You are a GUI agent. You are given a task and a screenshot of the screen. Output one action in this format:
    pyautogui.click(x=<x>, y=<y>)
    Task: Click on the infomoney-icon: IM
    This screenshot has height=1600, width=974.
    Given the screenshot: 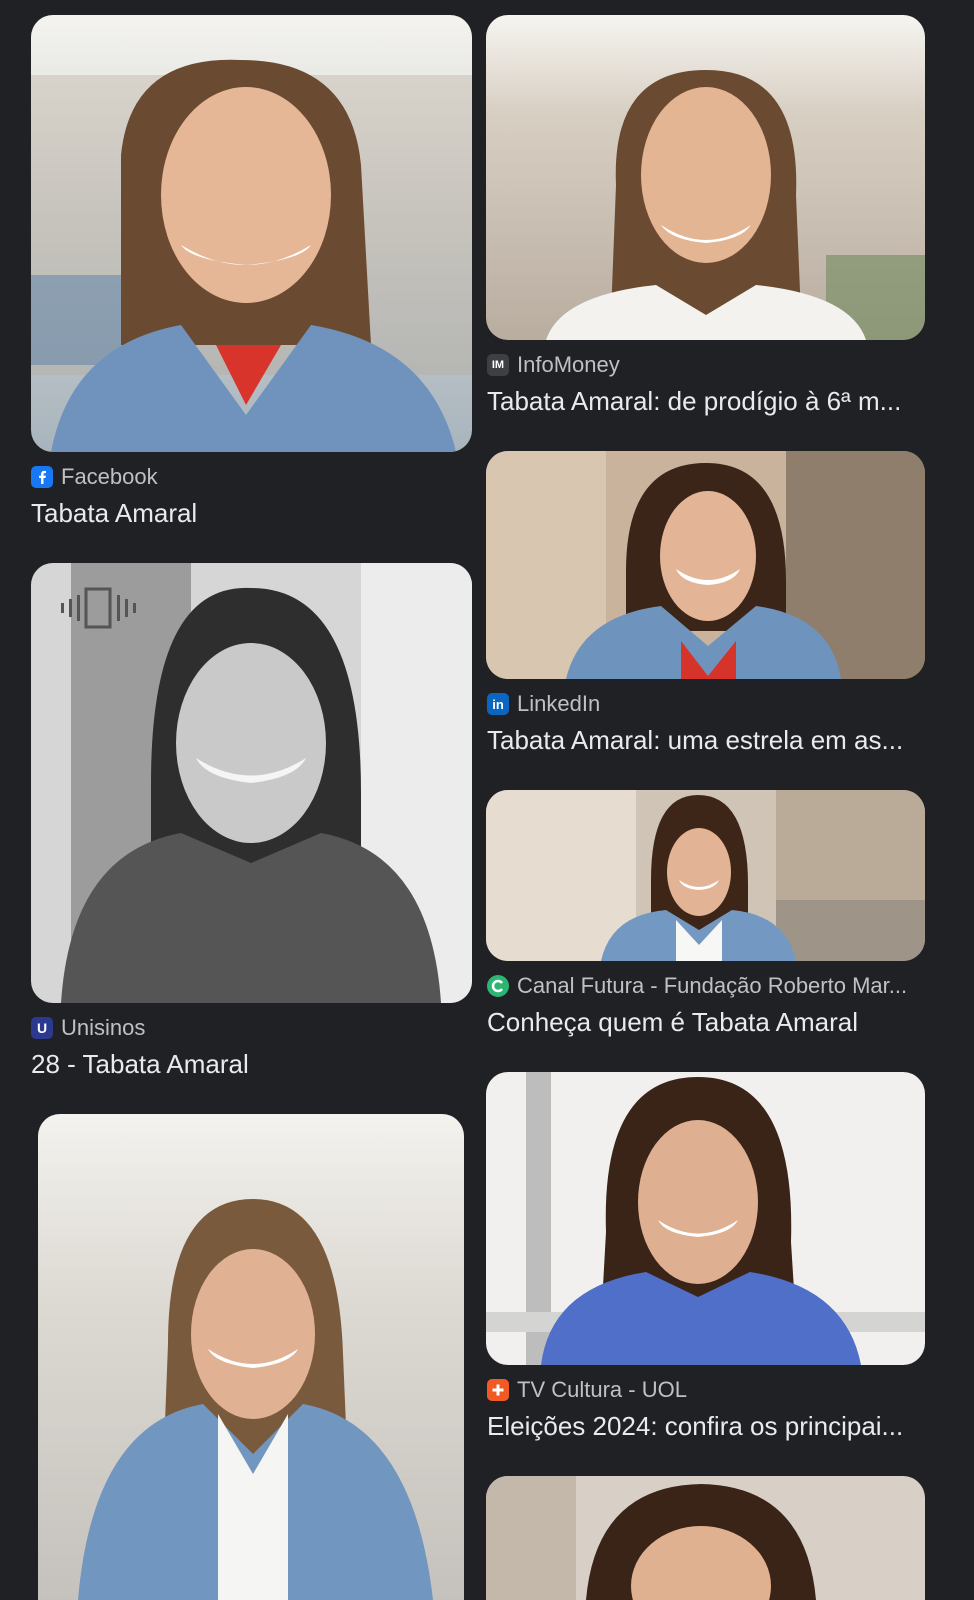 What is the action you would take?
    pyautogui.click(x=498, y=365)
    